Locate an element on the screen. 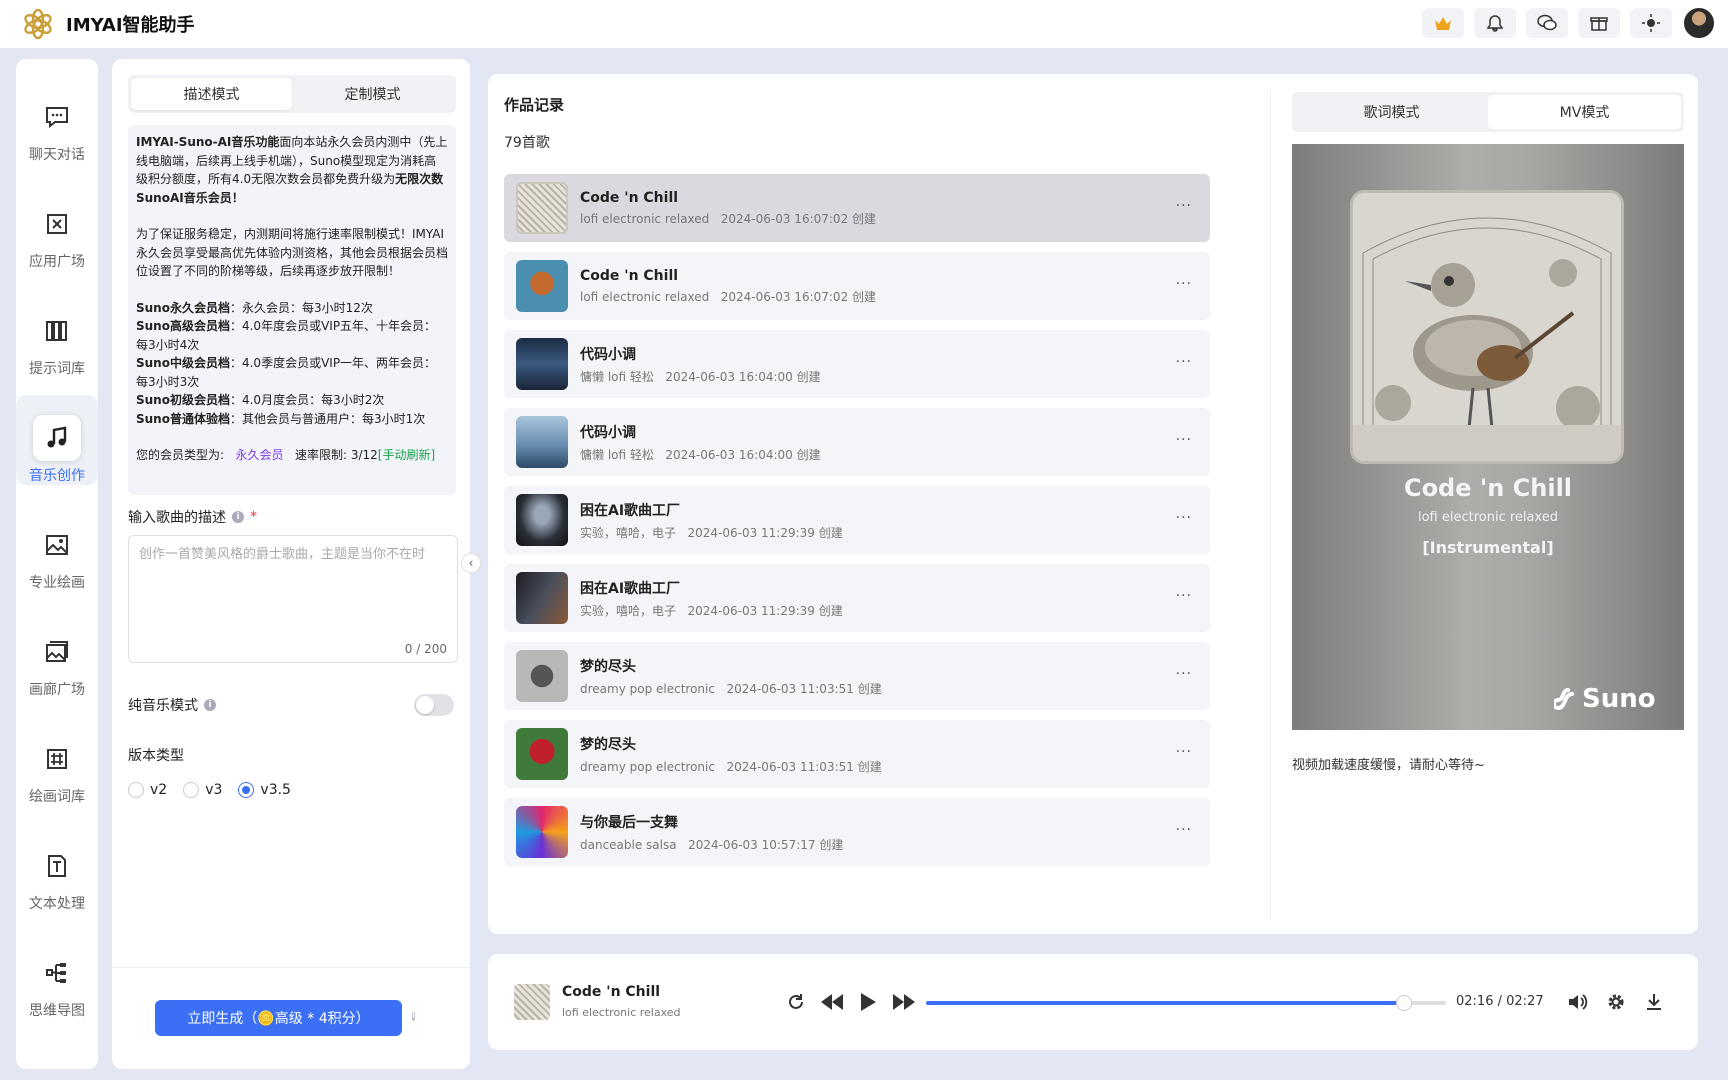 The image size is (1728, 1080). nav-item-paint-prompts: 绘画词库 is located at coordinates (57, 761).